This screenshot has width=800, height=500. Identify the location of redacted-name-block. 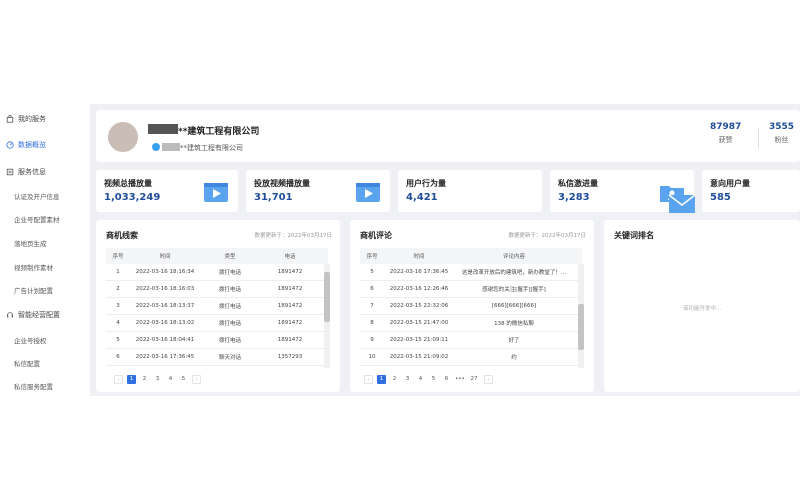
(163, 129).